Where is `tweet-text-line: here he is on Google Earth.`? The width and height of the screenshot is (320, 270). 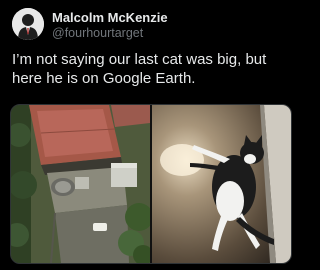
tweet-text-line: here he is on Google Earth. is located at coordinates (104, 78).